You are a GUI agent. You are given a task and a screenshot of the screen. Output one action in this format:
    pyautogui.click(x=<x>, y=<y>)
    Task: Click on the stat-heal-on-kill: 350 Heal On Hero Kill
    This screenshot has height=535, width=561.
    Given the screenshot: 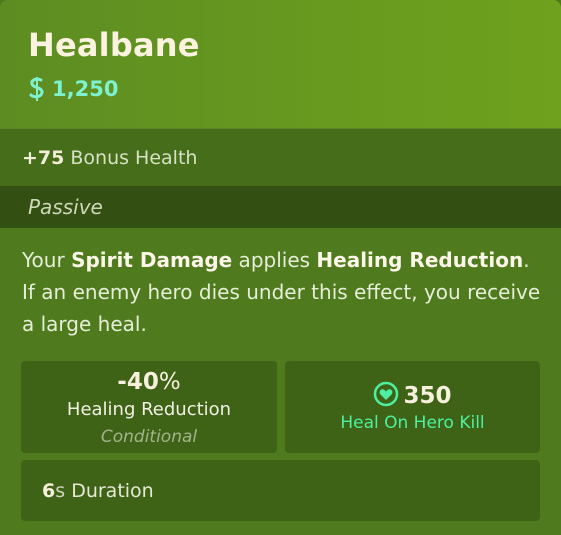 What is the action you would take?
    pyautogui.click(x=412, y=407)
    